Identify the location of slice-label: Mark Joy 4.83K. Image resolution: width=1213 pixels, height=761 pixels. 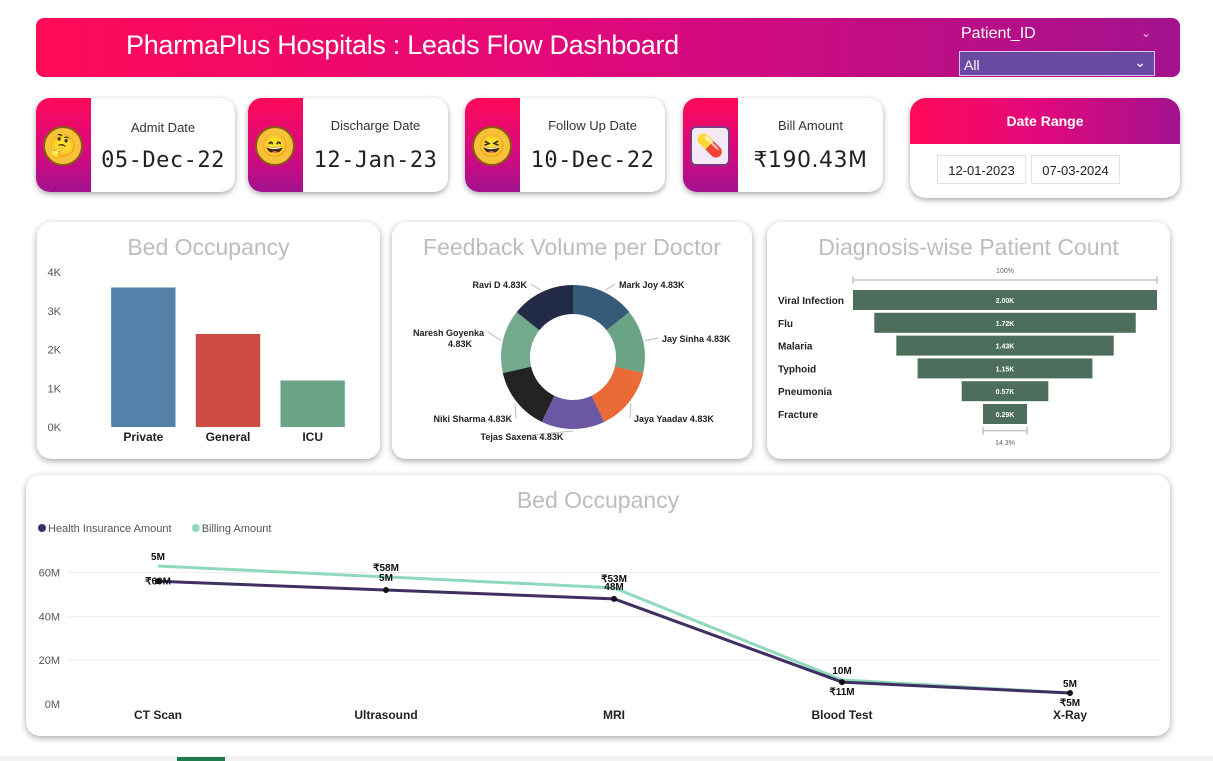
(652, 285).